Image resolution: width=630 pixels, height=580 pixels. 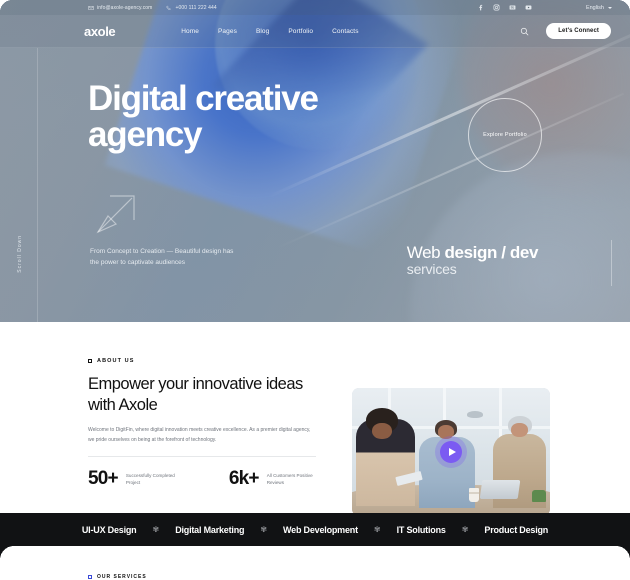 What do you see at coordinates (345, 31) in the screenshot?
I see `nav-item-contacts: Contacts` at bounding box center [345, 31].